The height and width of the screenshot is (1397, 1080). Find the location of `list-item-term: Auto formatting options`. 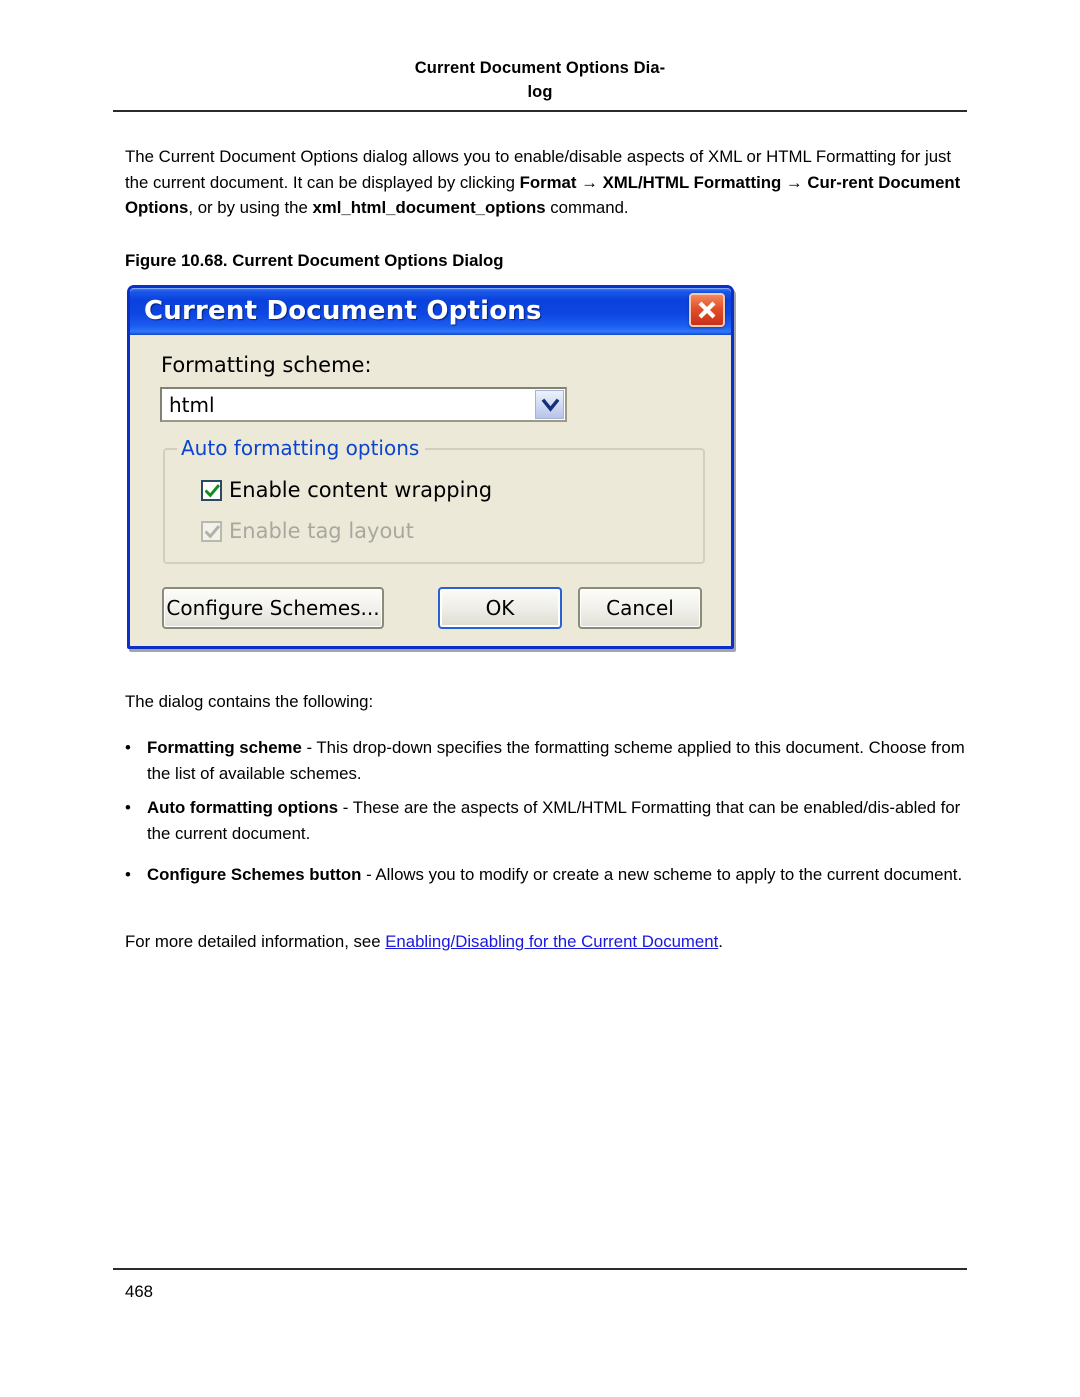

list-item-term: Auto formatting options is located at coordinates (243, 807).